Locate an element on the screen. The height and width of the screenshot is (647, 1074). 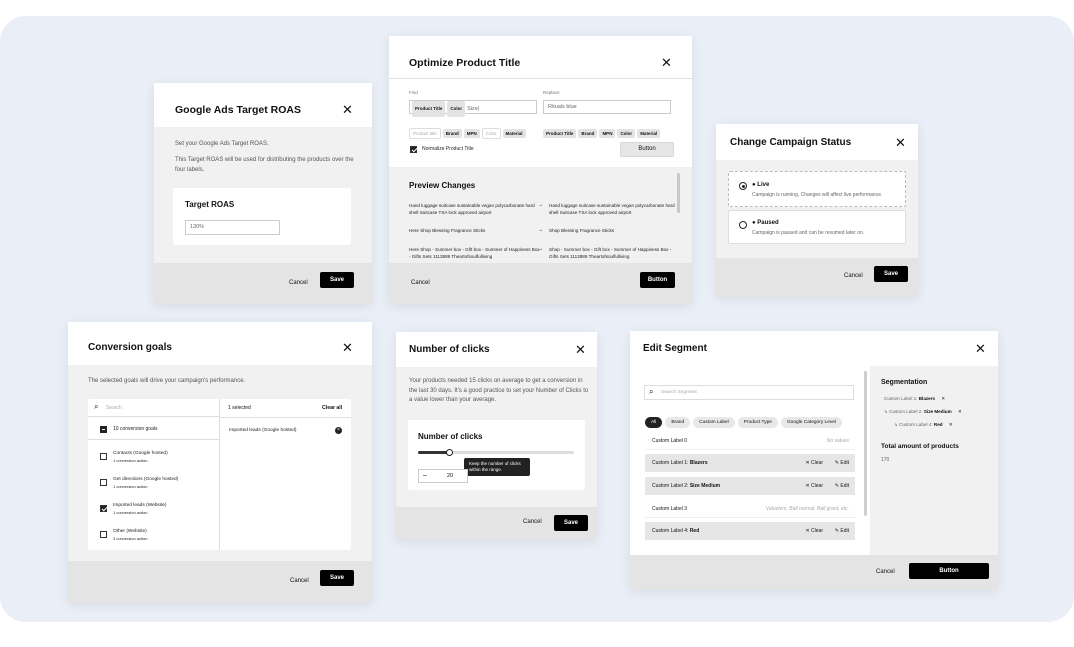
find-value: Size| is located at coordinates (473, 109).